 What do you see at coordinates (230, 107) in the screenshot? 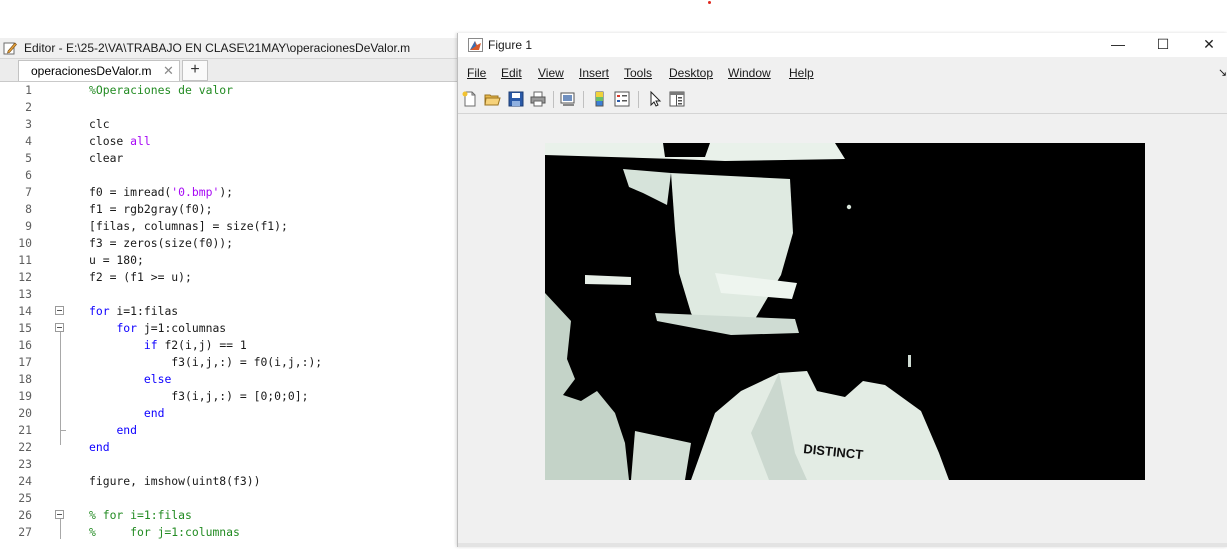
I see `code-line: 2` at bounding box center [230, 107].